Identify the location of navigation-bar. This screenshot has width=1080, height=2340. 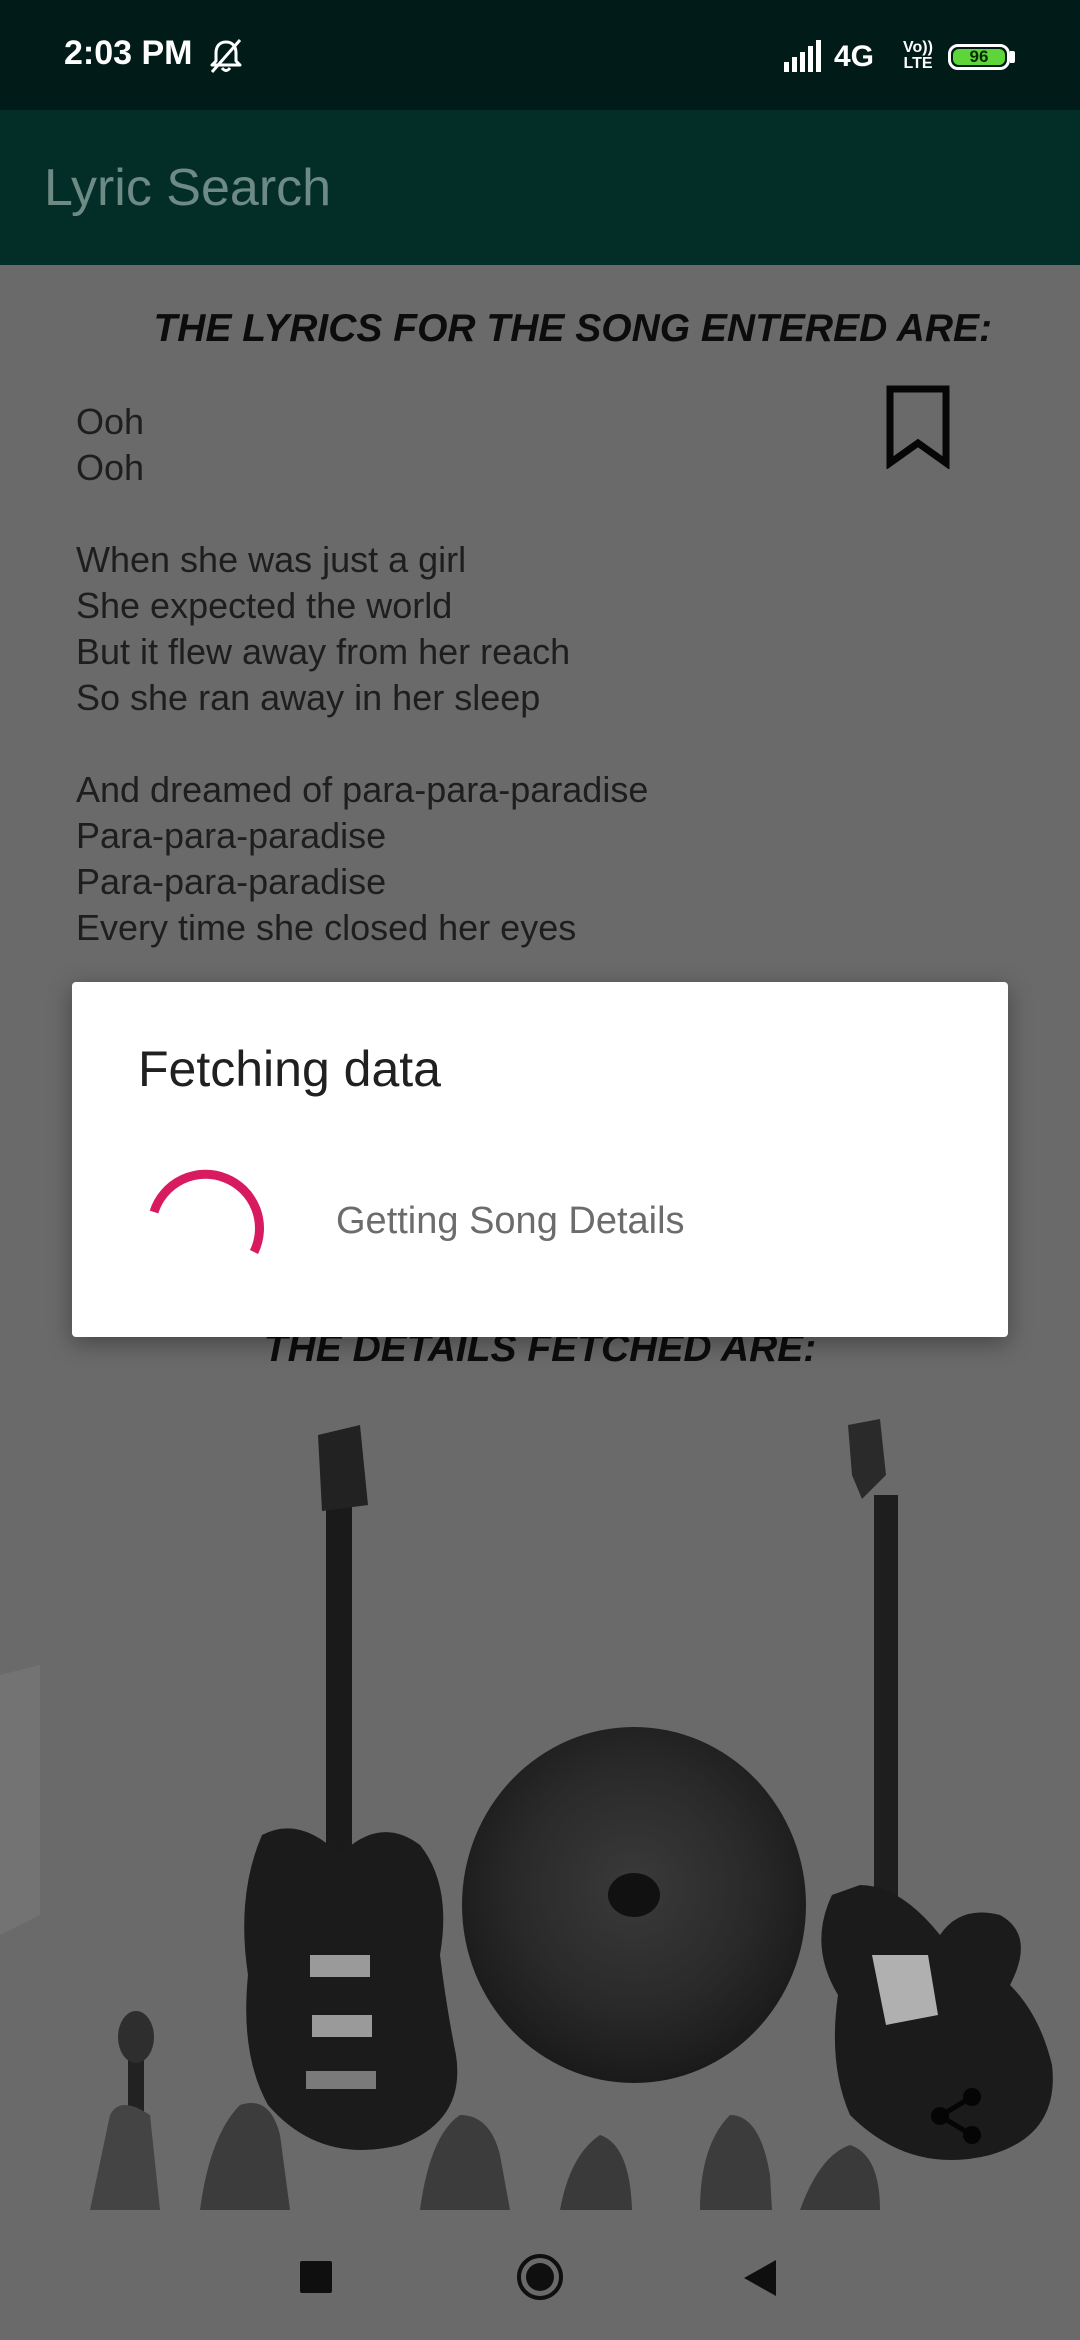
(540, 2275).